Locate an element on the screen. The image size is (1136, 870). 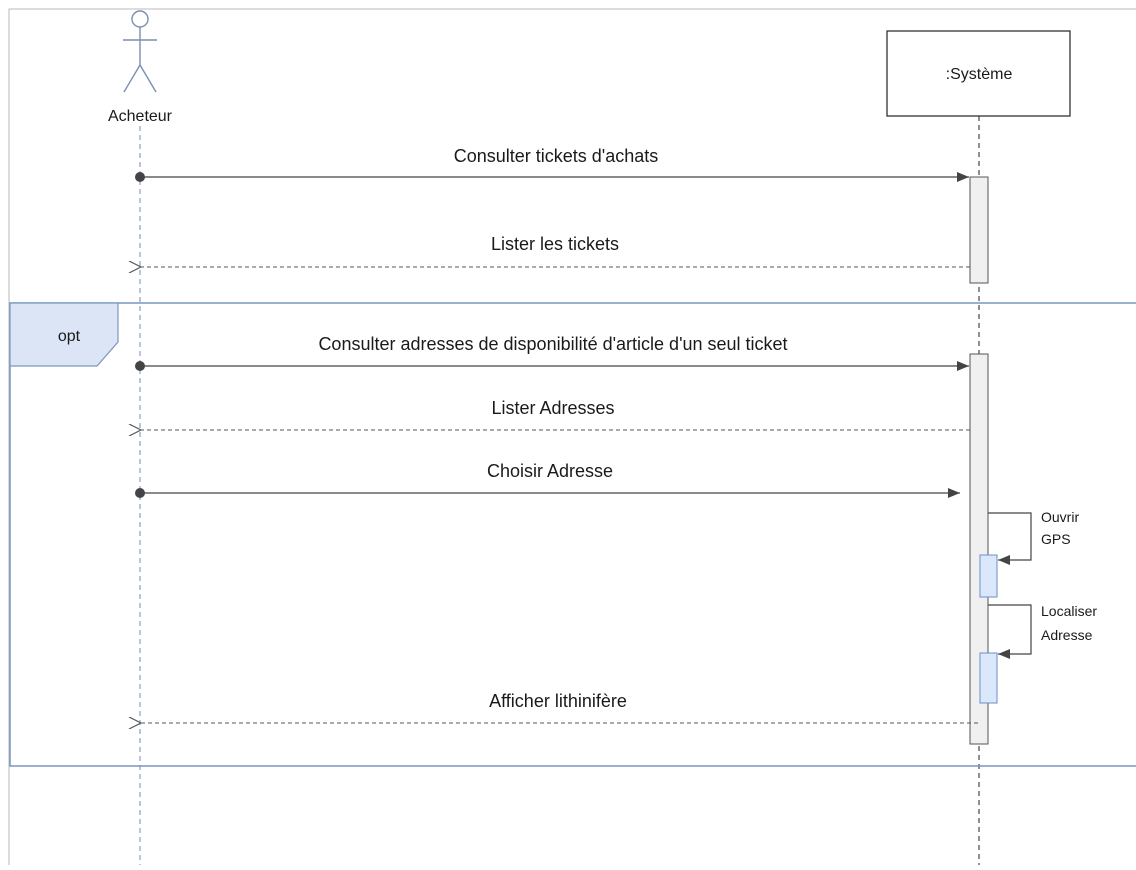
message-choisir-adresse: Choisir Adresse is located at coordinates (547, 479).